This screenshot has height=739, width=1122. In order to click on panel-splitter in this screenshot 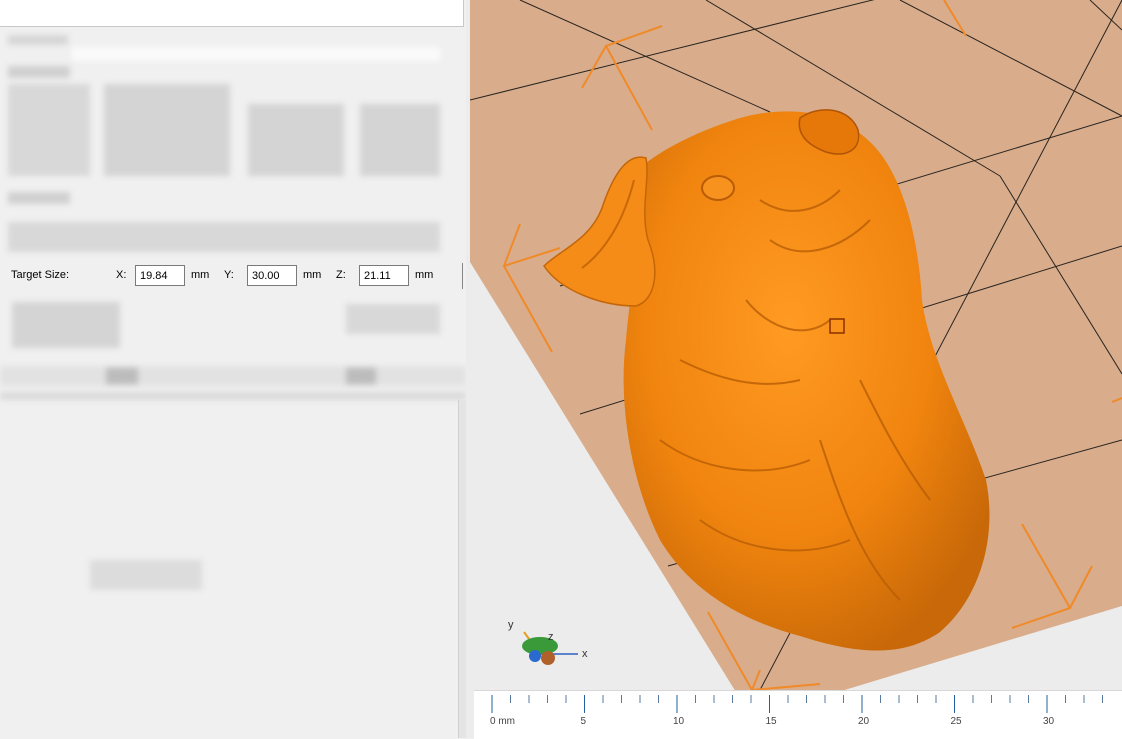, I will do `click(462, 569)`.